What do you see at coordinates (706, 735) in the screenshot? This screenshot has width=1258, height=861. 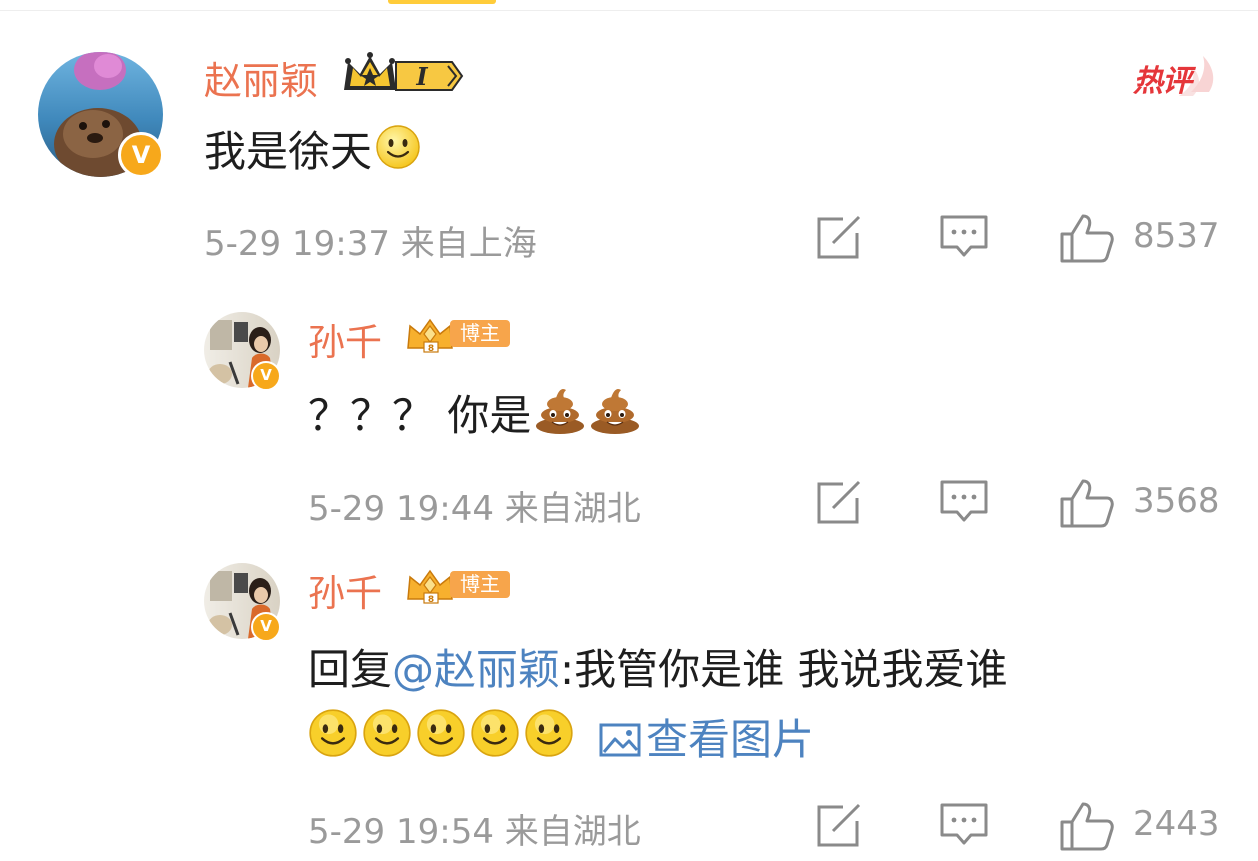 I see `view-image-link: 查看图片` at bounding box center [706, 735].